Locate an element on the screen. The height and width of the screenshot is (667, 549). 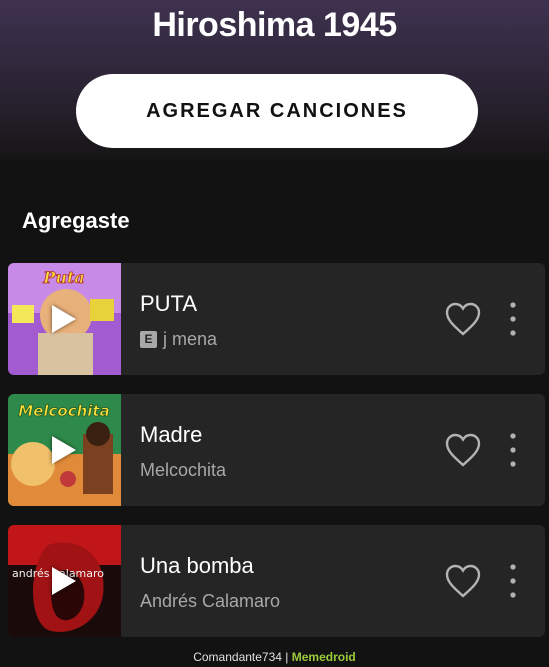
explicit-badge: E is located at coordinates (148, 339).